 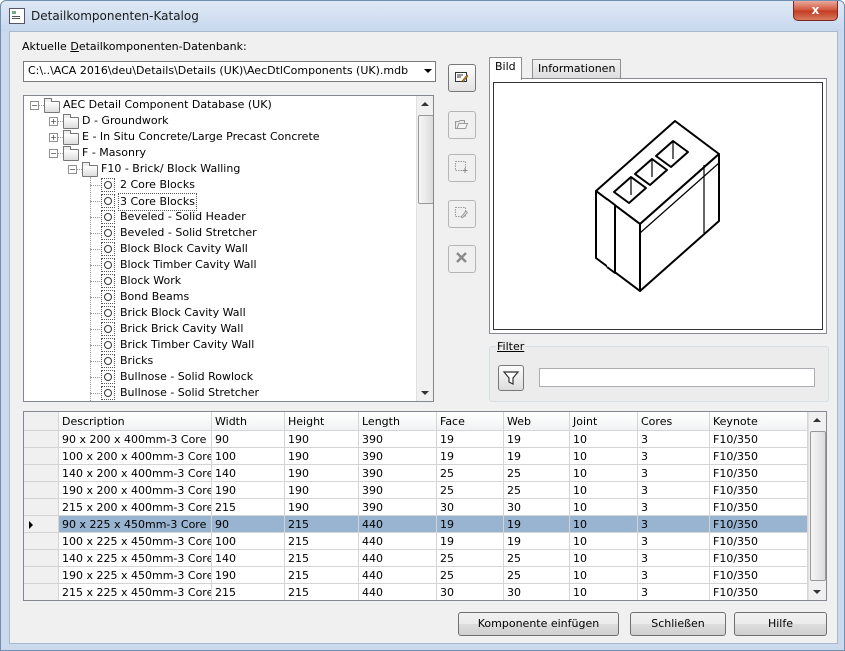 I want to click on column-header: Cores, so click(x=674, y=421).